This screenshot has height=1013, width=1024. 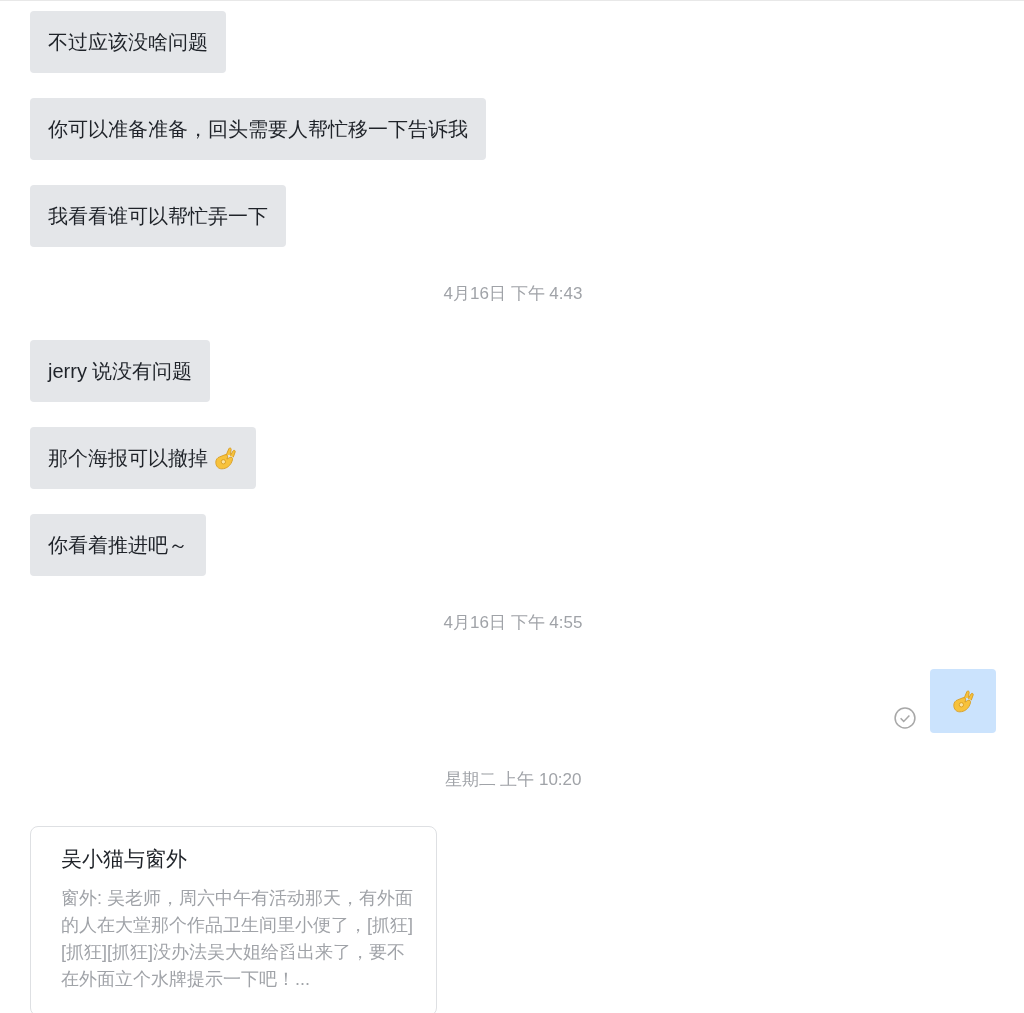 What do you see at coordinates (158, 216) in the screenshot?
I see `message-bubble: 我看看谁可以帮忙弄一下` at bounding box center [158, 216].